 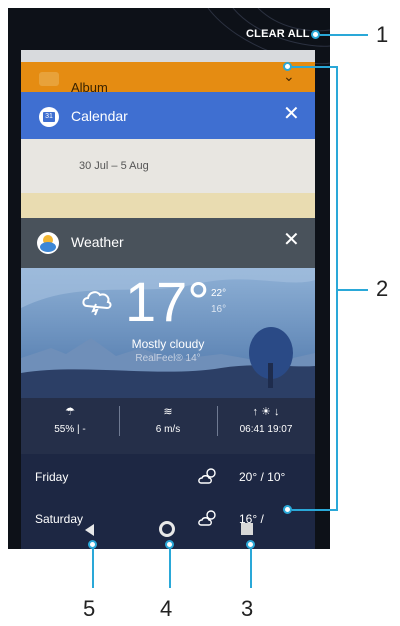 I want to click on weather-card-header: Weather ✕, so click(x=168, y=243).